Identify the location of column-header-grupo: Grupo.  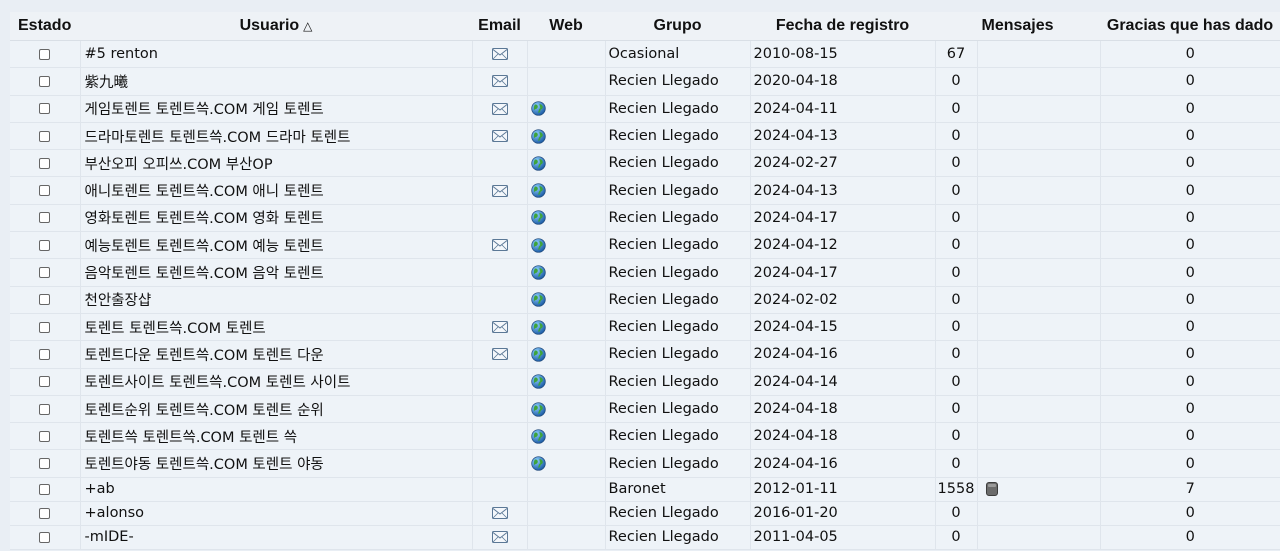
(677, 26).